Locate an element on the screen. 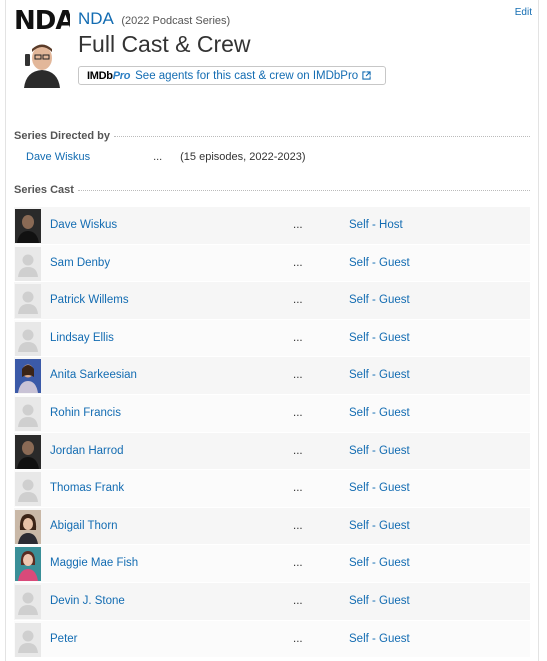 The image size is (547, 661). edit-link: Edit is located at coordinates (523, 12).